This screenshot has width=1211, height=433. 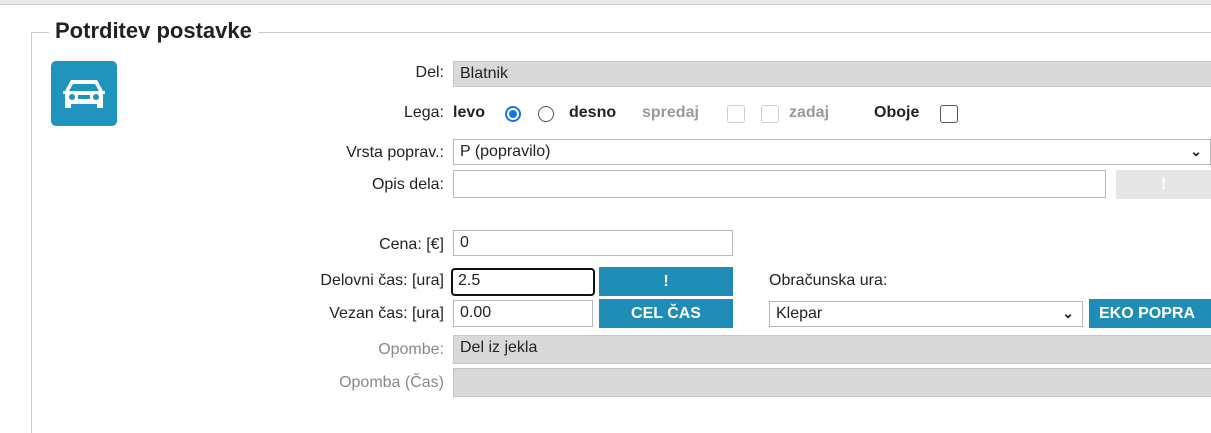 I want to click on eko-popravilo-button: EKO POPRA, so click(x=1150, y=313).